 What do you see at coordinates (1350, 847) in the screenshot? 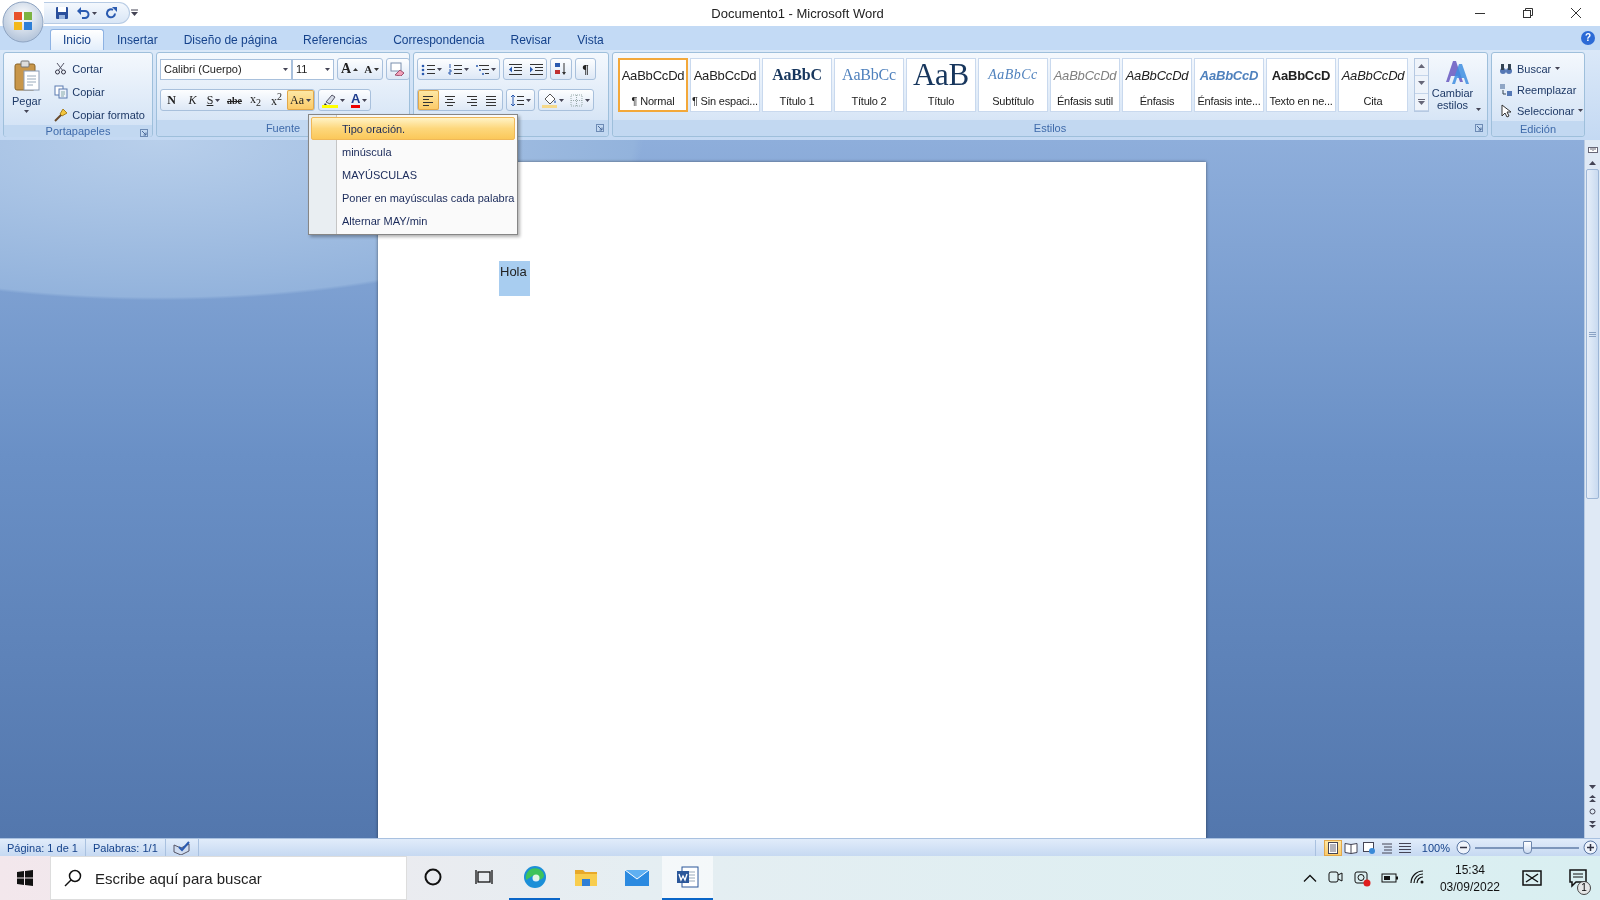
I see `reading-view-icon` at bounding box center [1350, 847].